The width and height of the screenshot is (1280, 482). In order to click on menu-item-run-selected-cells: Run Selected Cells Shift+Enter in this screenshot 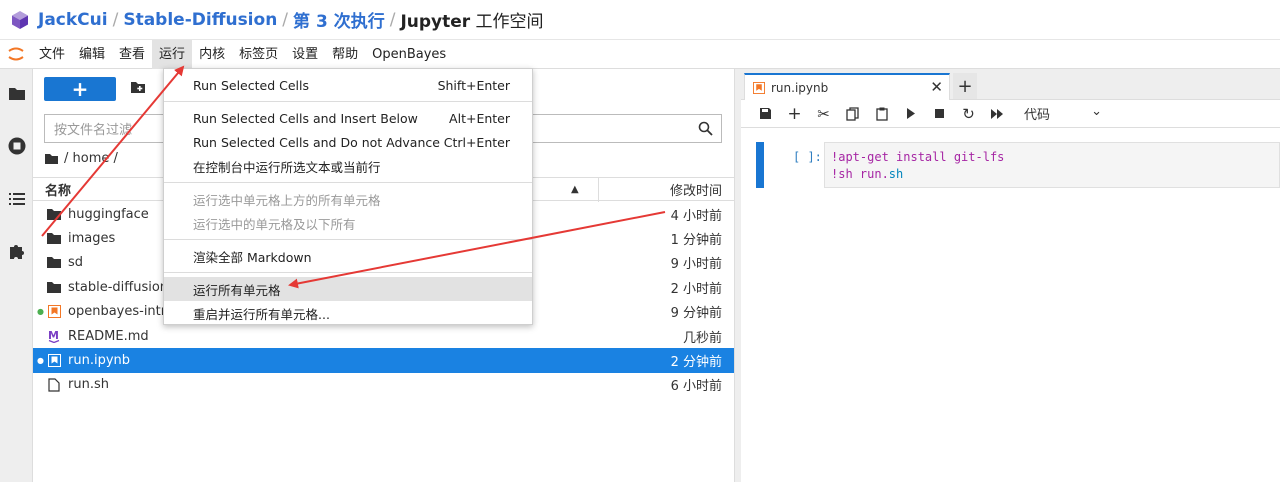, I will do `click(348, 85)`.